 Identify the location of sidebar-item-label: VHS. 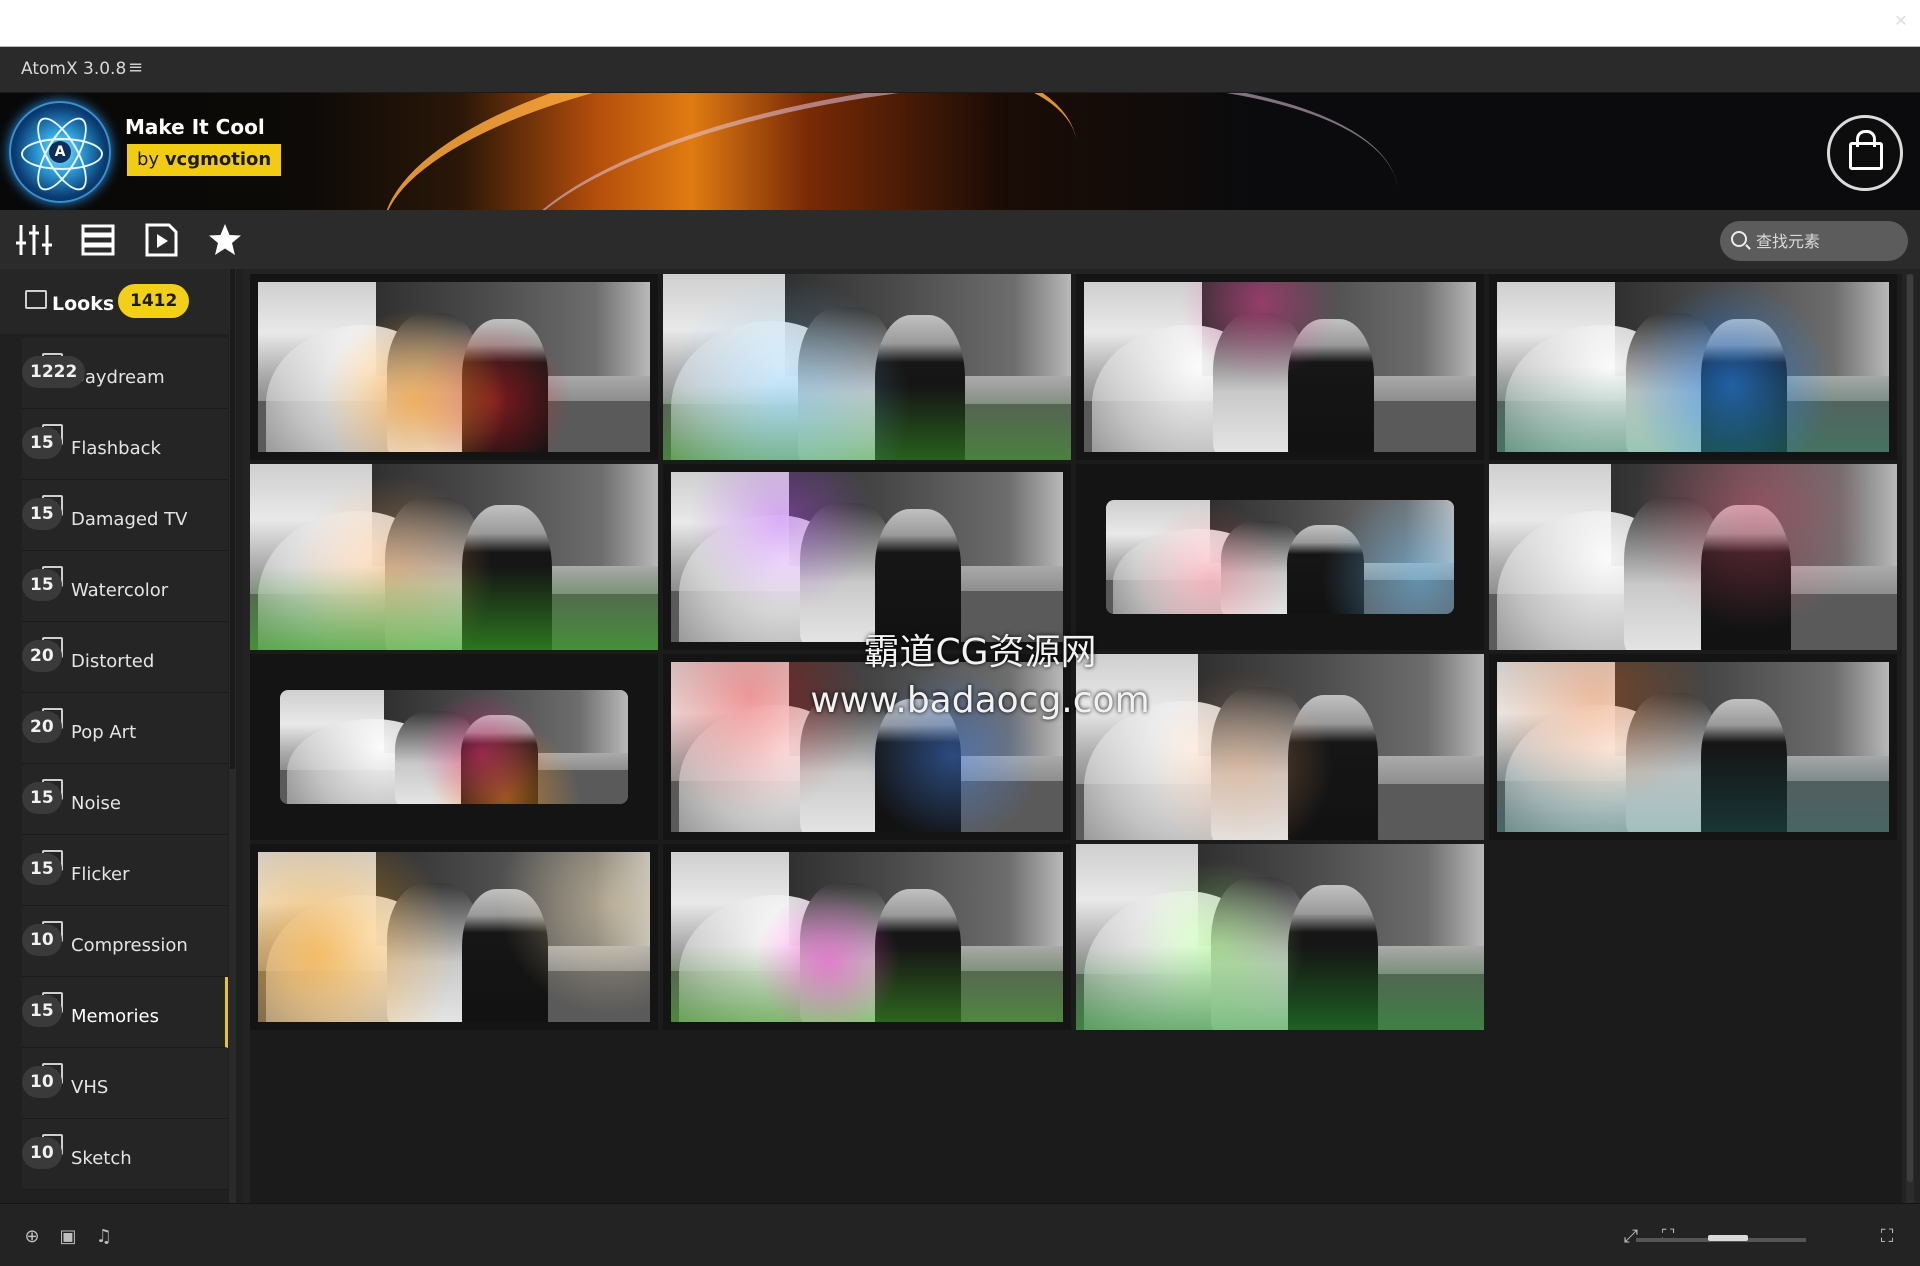
(90, 1087).